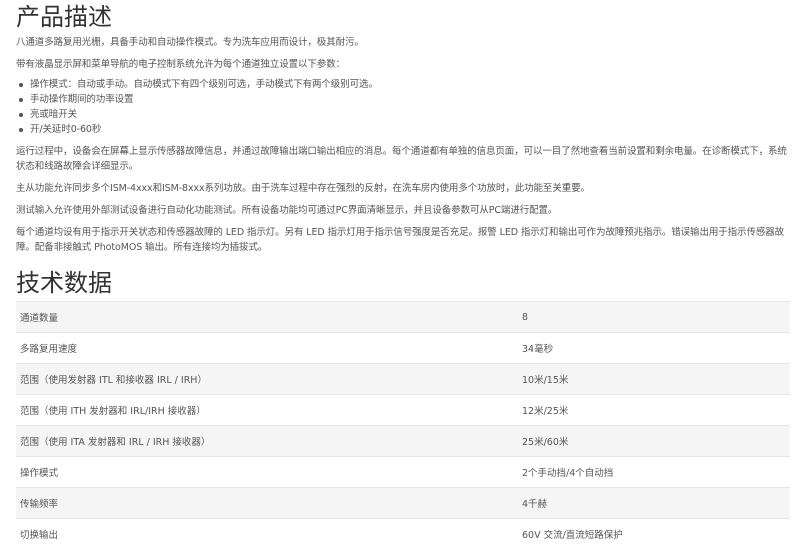 The width and height of the screenshot is (800, 545). What do you see at coordinates (654, 410) in the screenshot?
I see `spec-value: 12米/25米` at bounding box center [654, 410].